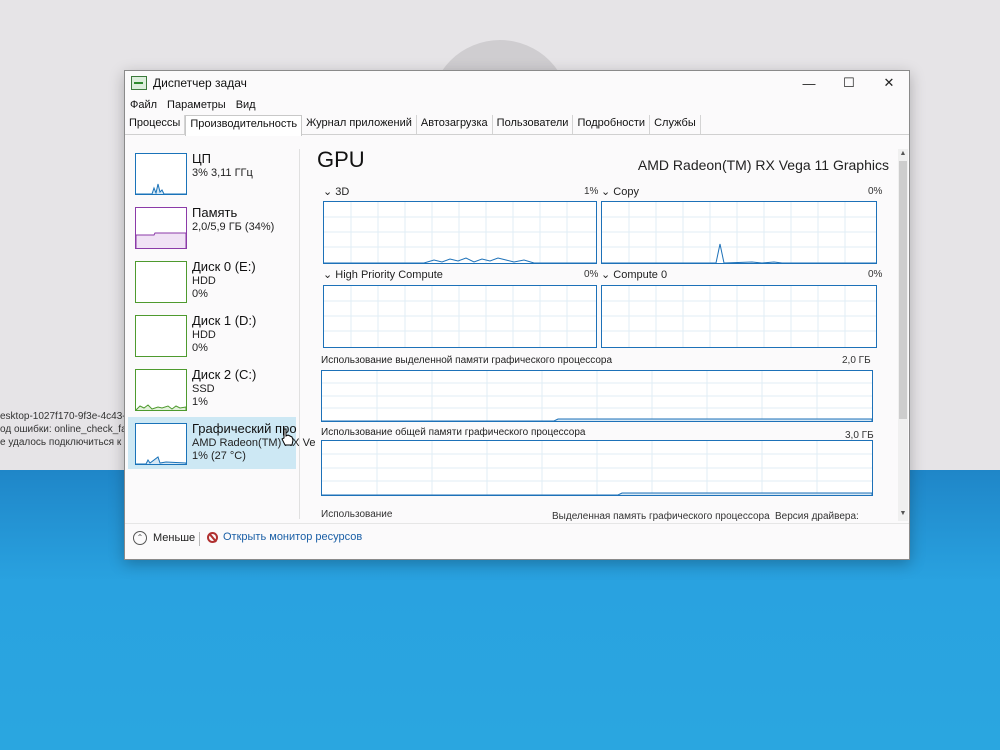 This screenshot has width=1000, height=750. What do you see at coordinates (763, 165) in the screenshot?
I see `gpu-device-name: AMD Radeon(TM) RX Vega 11 Graphics` at bounding box center [763, 165].